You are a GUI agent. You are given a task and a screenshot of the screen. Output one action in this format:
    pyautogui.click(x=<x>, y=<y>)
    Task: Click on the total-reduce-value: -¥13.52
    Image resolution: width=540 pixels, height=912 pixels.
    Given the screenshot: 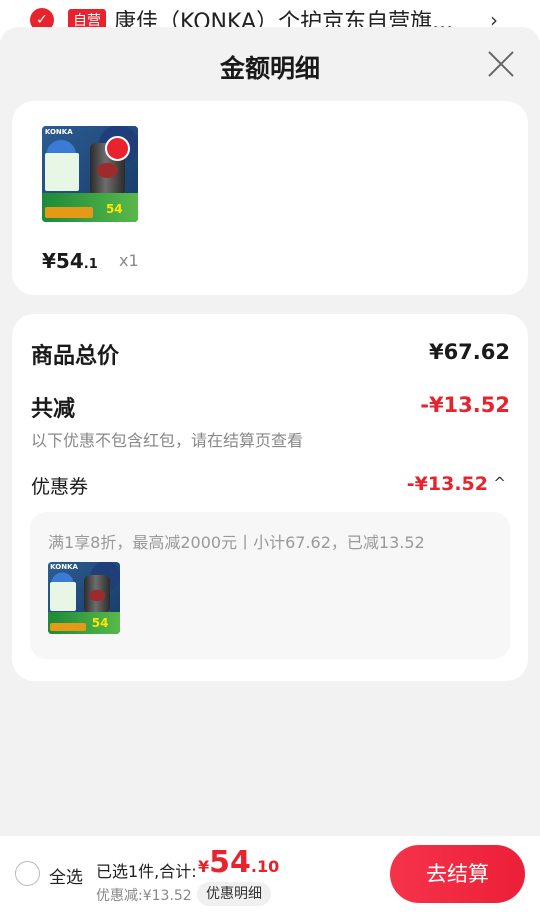 What is the action you would take?
    pyautogui.click(x=465, y=405)
    